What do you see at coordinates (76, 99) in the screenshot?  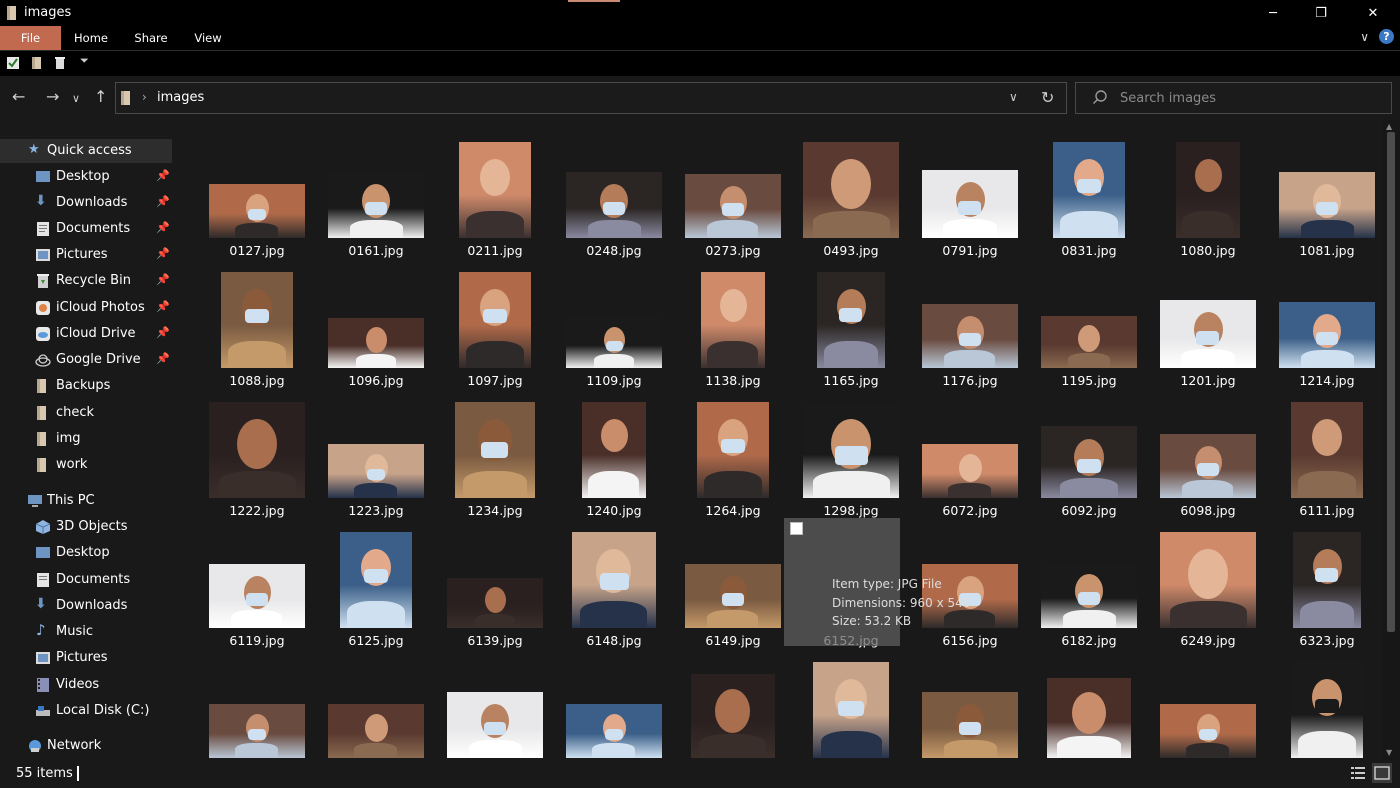 I see `recent-locations-icon: ∨` at bounding box center [76, 99].